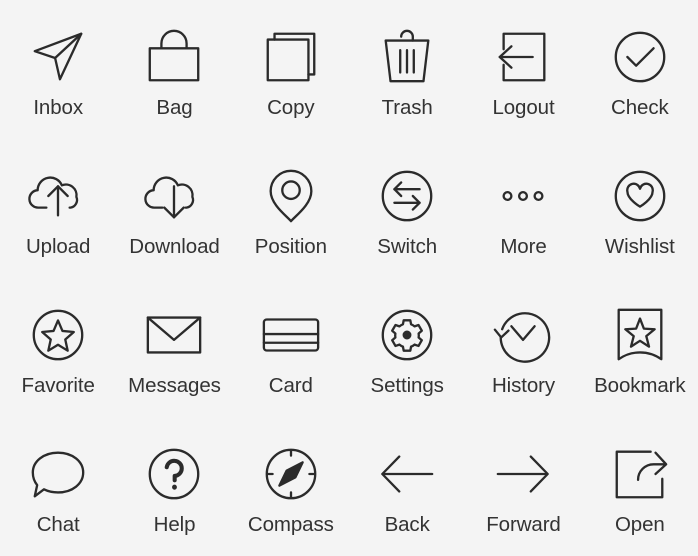 The image size is (698, 556). I want to click on icon-cell-settings: Settings, so click(407, 347).